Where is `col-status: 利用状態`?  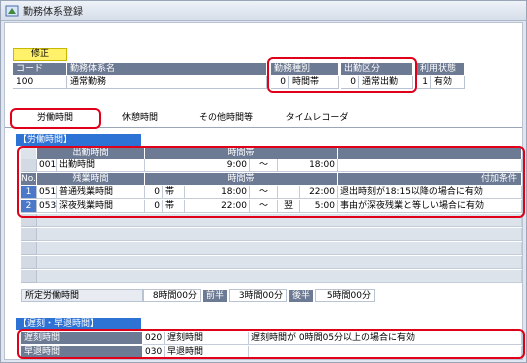
col-status: 利用状態 is located at coordinates (441, 69).